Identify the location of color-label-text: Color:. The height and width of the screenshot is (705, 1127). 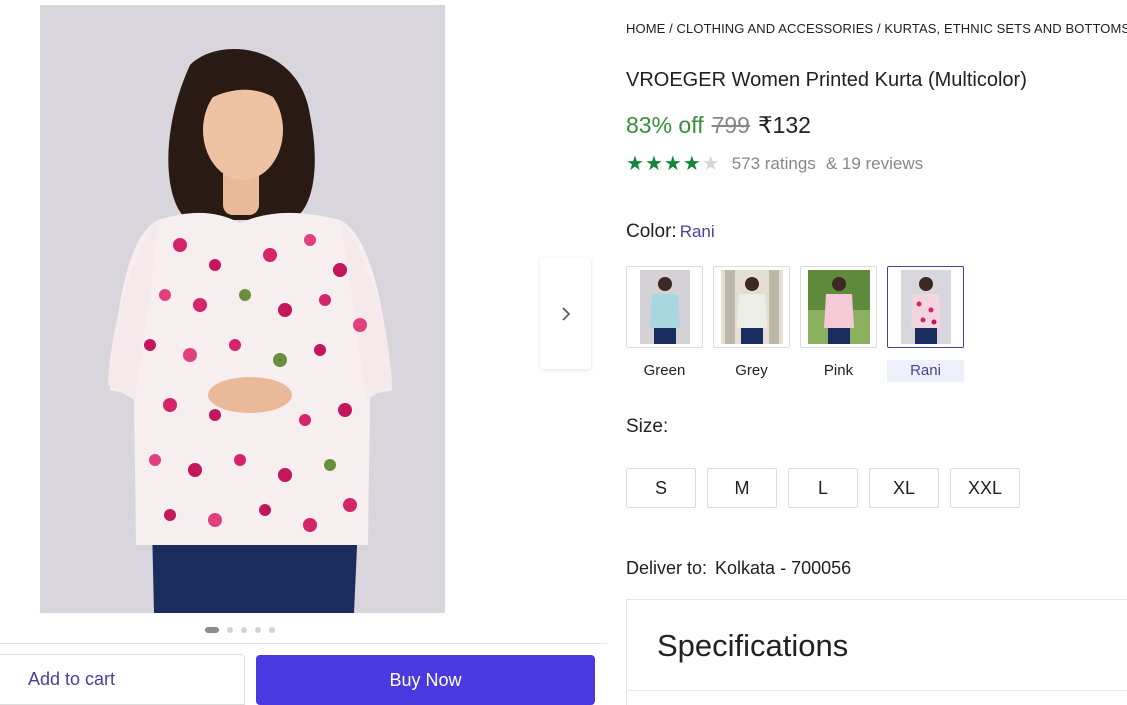
(651, 231).